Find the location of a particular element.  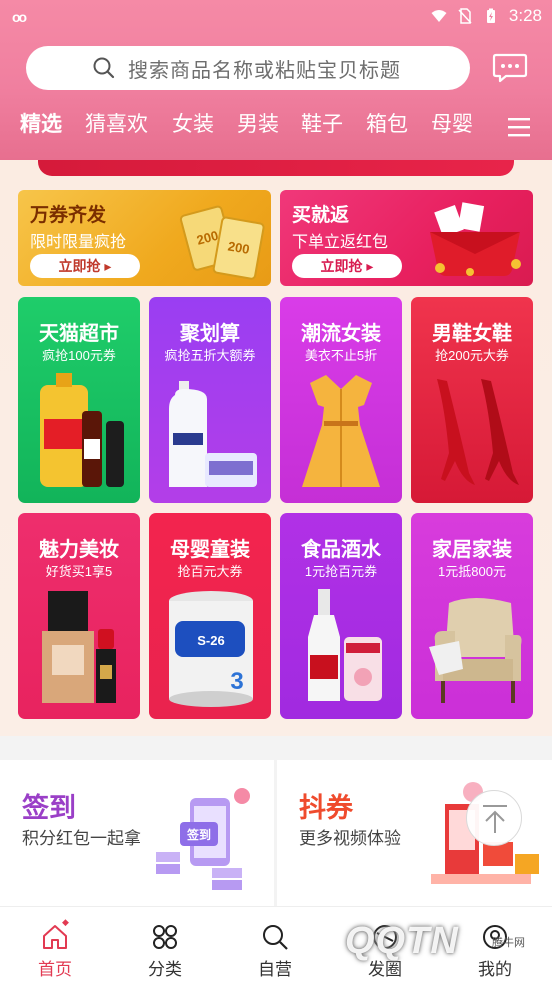

nav-home: ◆ 首页 is located at coordinates (55, 944).